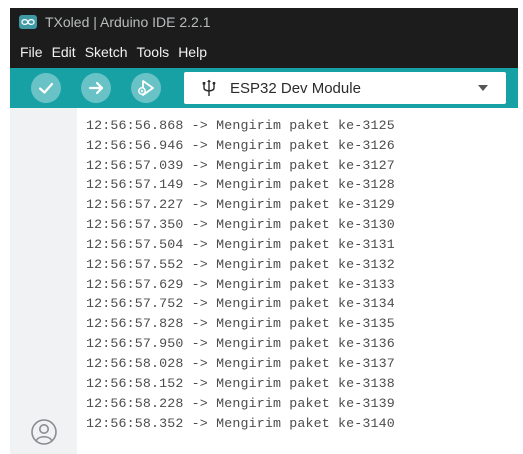  Describe the element at coordinates (264, 52) in the screenshot. I see `menu-bar: File Edit Sketch Tools Help` at that location.